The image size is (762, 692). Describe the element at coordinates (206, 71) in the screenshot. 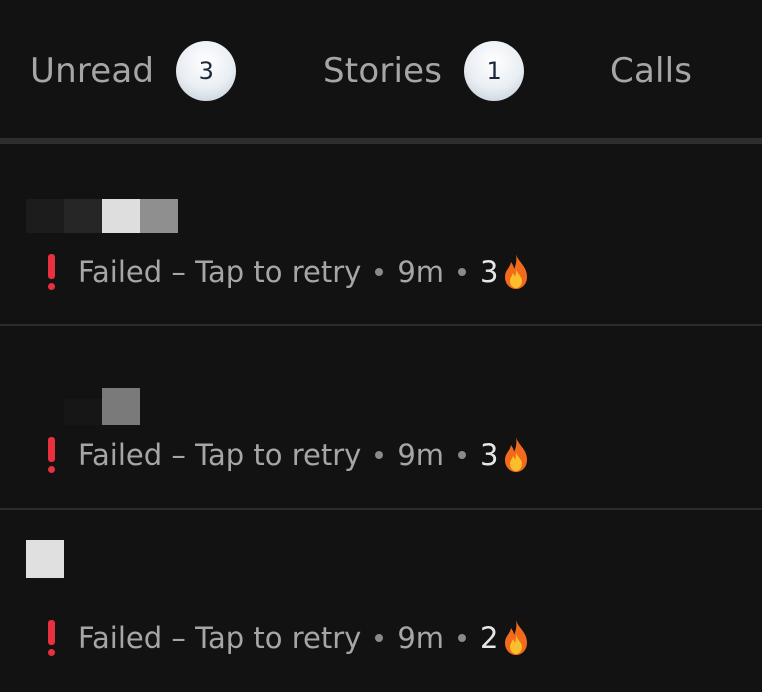

I see `unread-count-badge: 3` at that location.